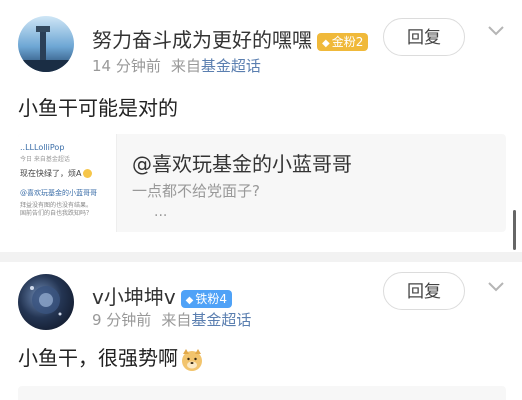 This screenshot has width=522, height=400. I want to click on thumb-line: 现在快绿了，烦A, so click(56, 173).